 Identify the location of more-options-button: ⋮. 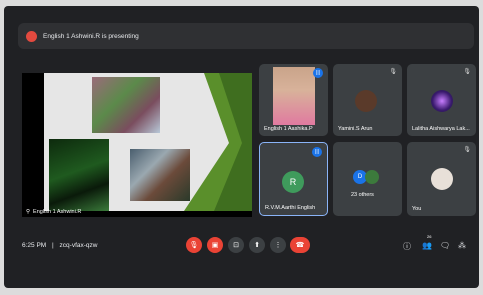
(278, 245).